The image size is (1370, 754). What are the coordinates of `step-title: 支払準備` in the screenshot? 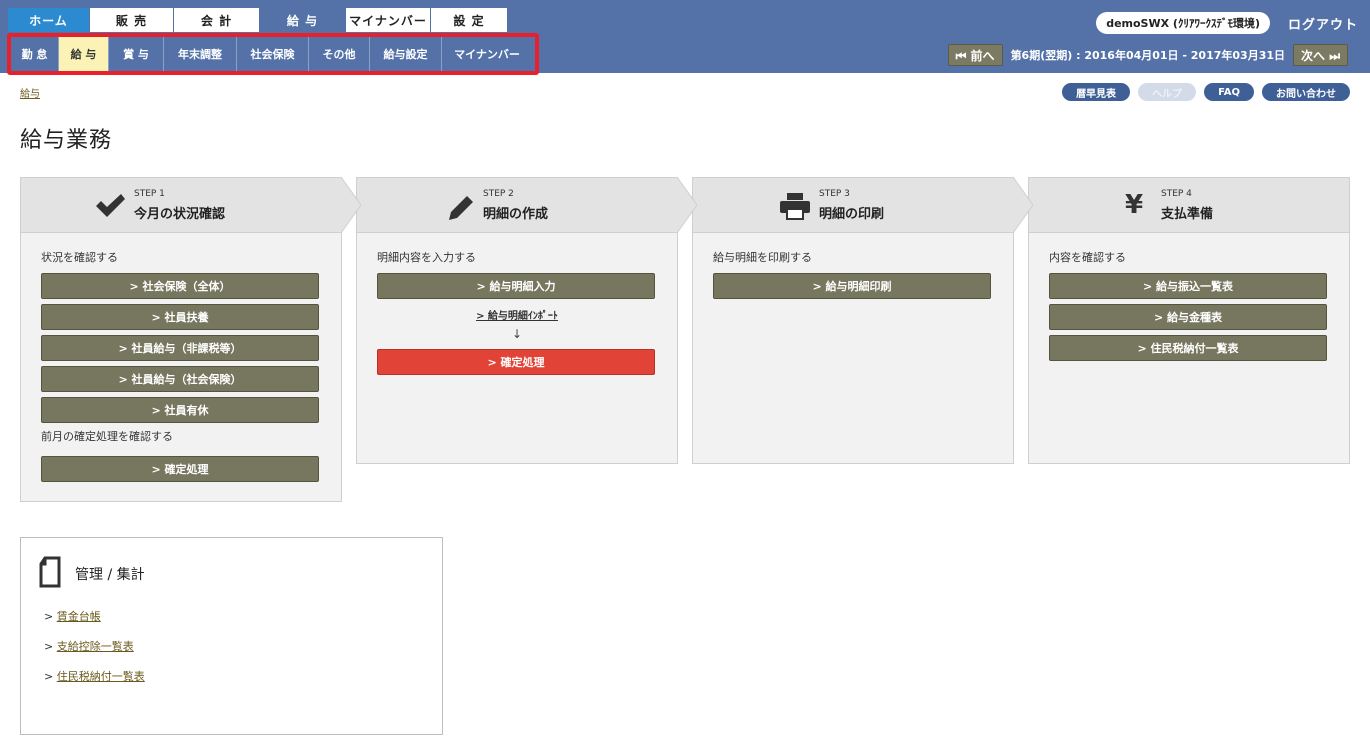 It's located at (1187, 214).